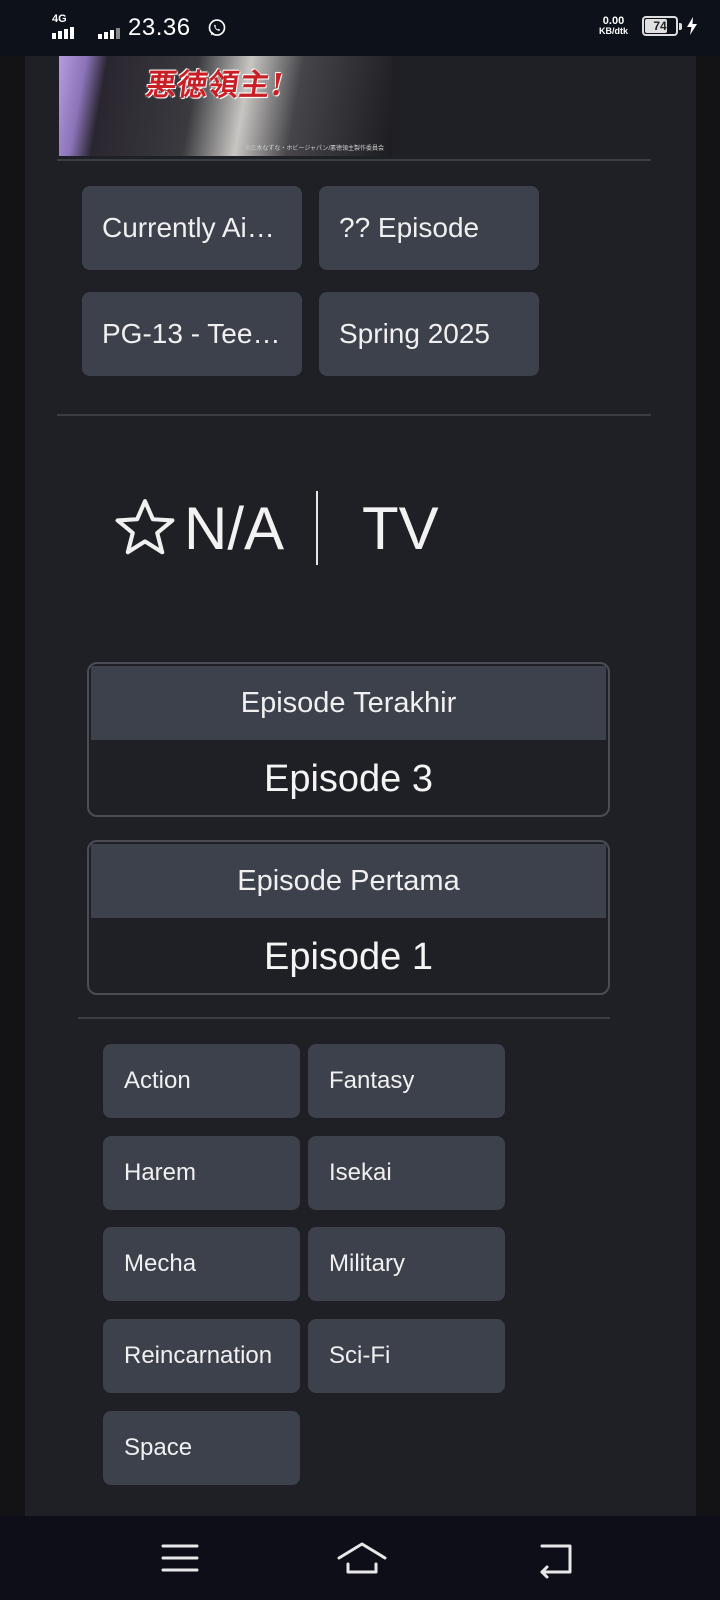 This screenshot has width=720, height=1600. I want to click on media-type: TV, so click(400, 528).